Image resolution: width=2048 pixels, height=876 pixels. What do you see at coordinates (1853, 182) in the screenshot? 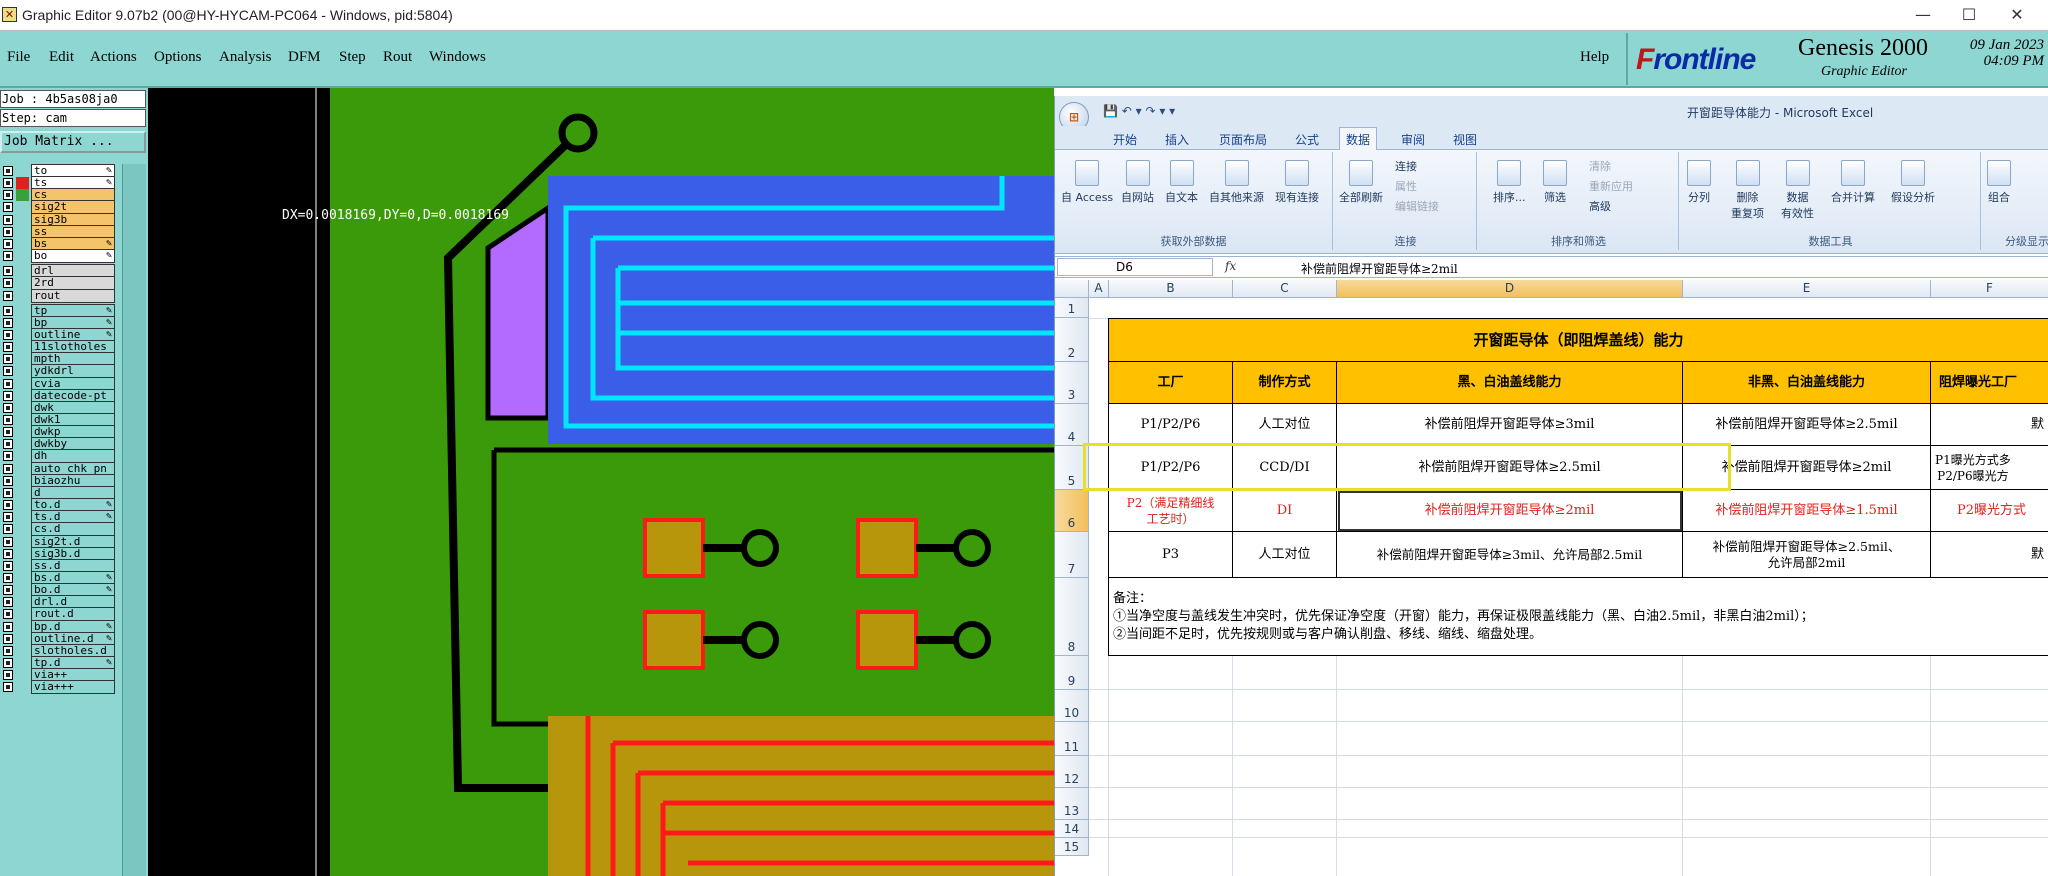
I see `consolidate-button: 合并计算` at bounding box center [1853, 182].